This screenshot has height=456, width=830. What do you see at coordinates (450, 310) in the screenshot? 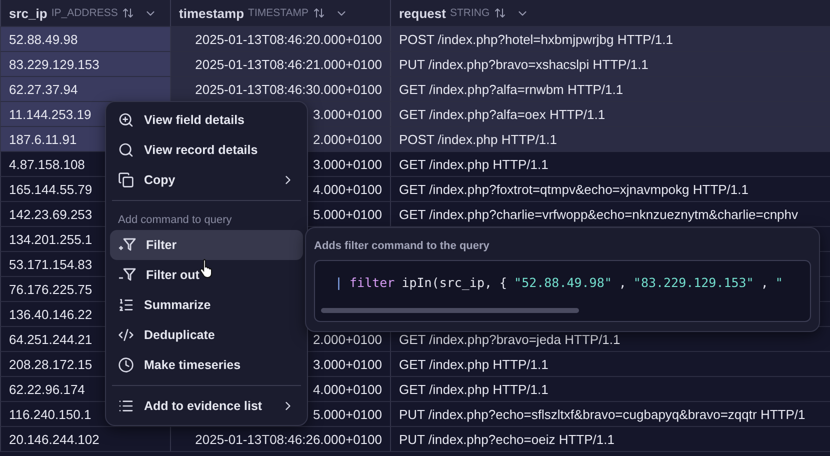
I see `scrollbar-thumb` at bounding box center [450, 310].